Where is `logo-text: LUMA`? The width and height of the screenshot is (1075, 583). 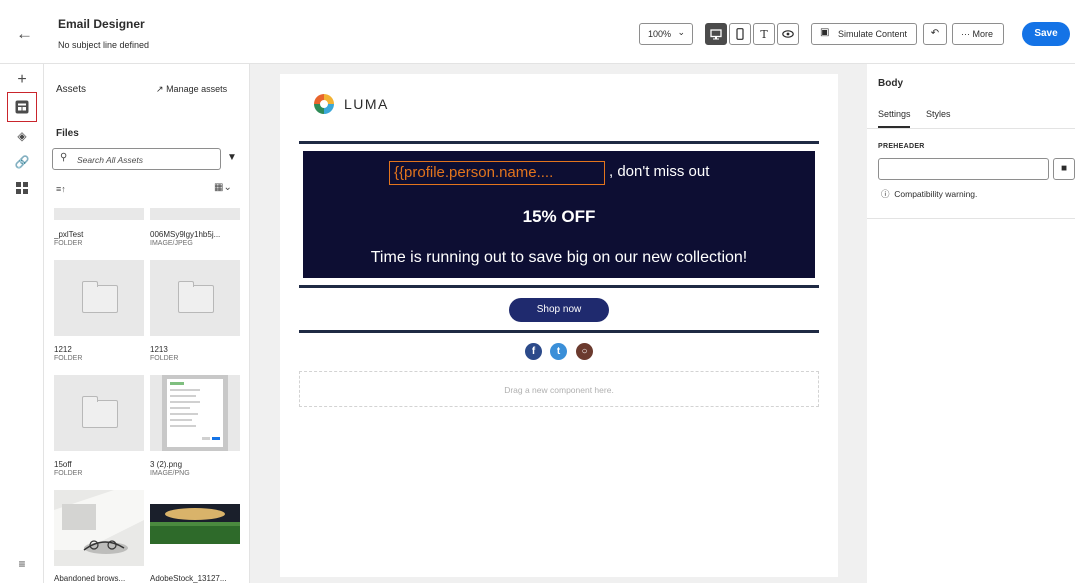 logo-text: LUMA is located at coordinates (366, 104).